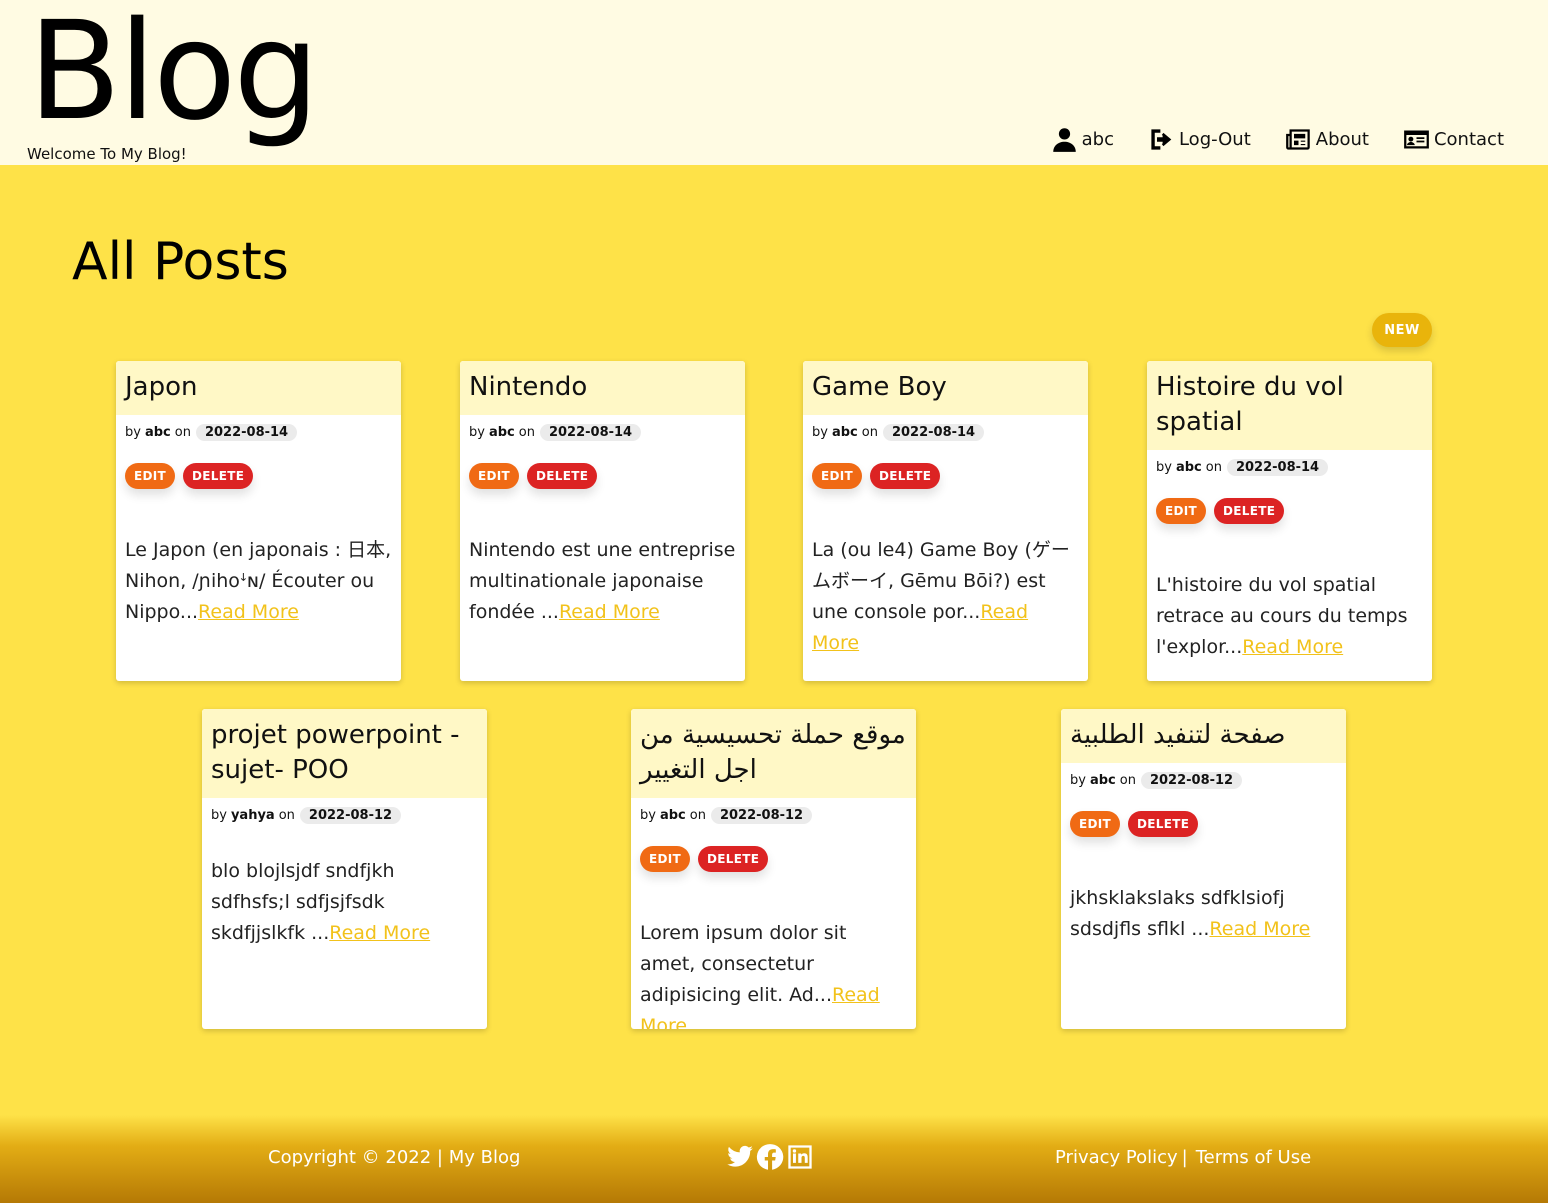 This screenshot has height=1203, width=1548. Describe the element at coordinates (107, 154) in the screenshot. I see `site-tagline: Welcome To My Blog!` at that location.